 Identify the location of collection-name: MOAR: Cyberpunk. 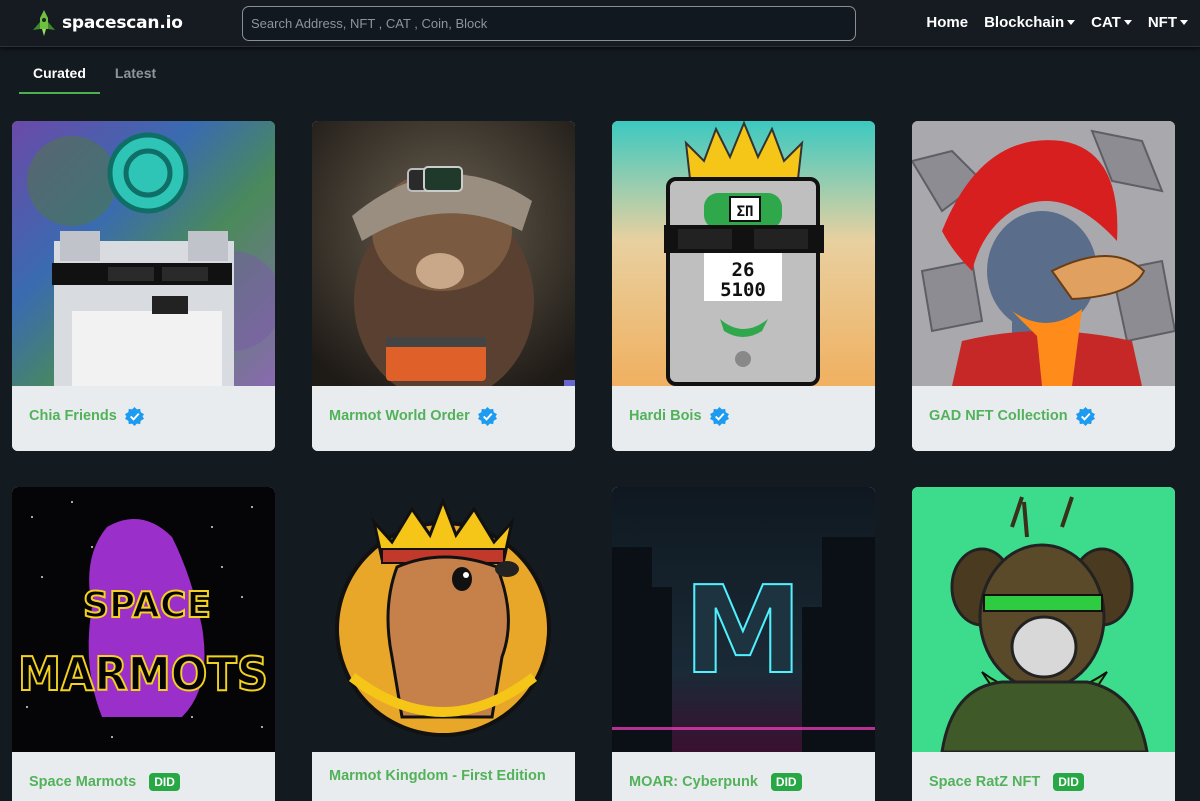
(693, 782).